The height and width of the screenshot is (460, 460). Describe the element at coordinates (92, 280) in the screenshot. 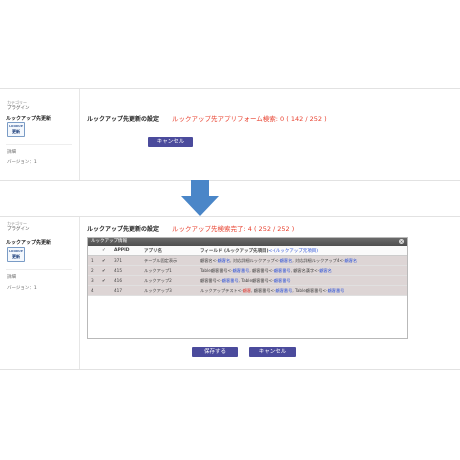

I see `row-number: 3` at that location.